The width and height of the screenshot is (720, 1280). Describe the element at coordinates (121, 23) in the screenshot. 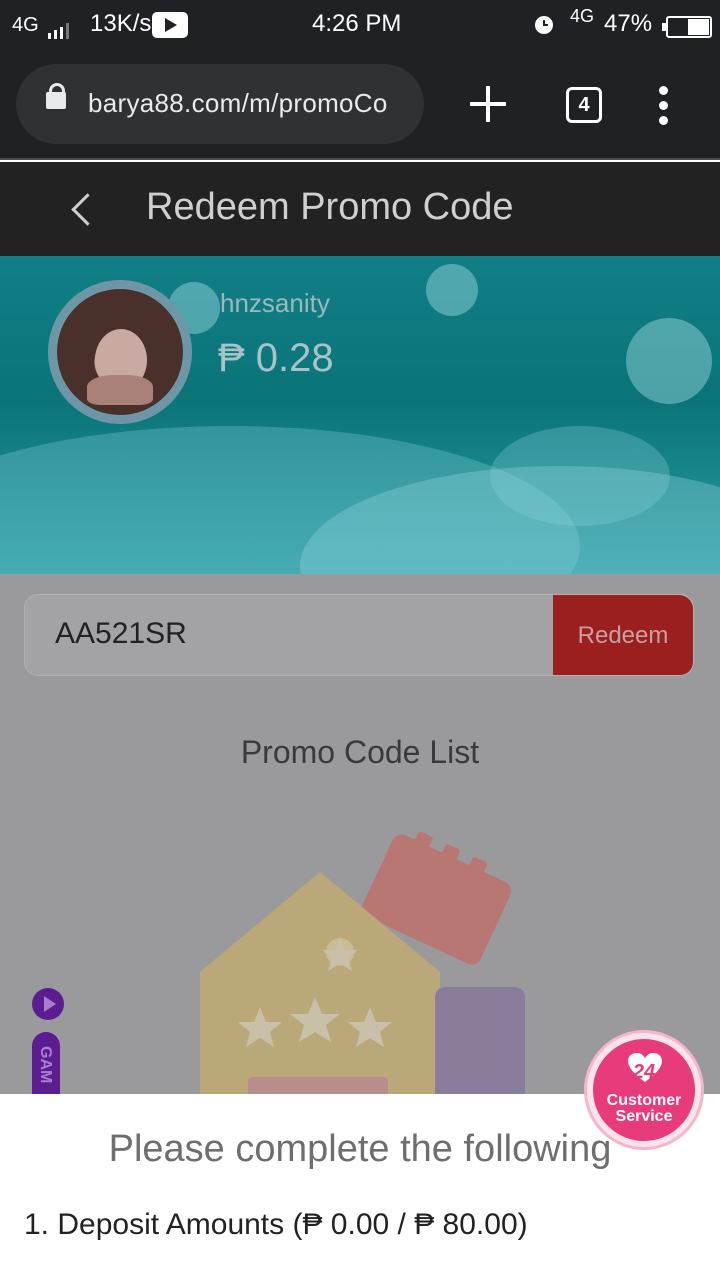

I see `network-speed: 13K/s` at that location.